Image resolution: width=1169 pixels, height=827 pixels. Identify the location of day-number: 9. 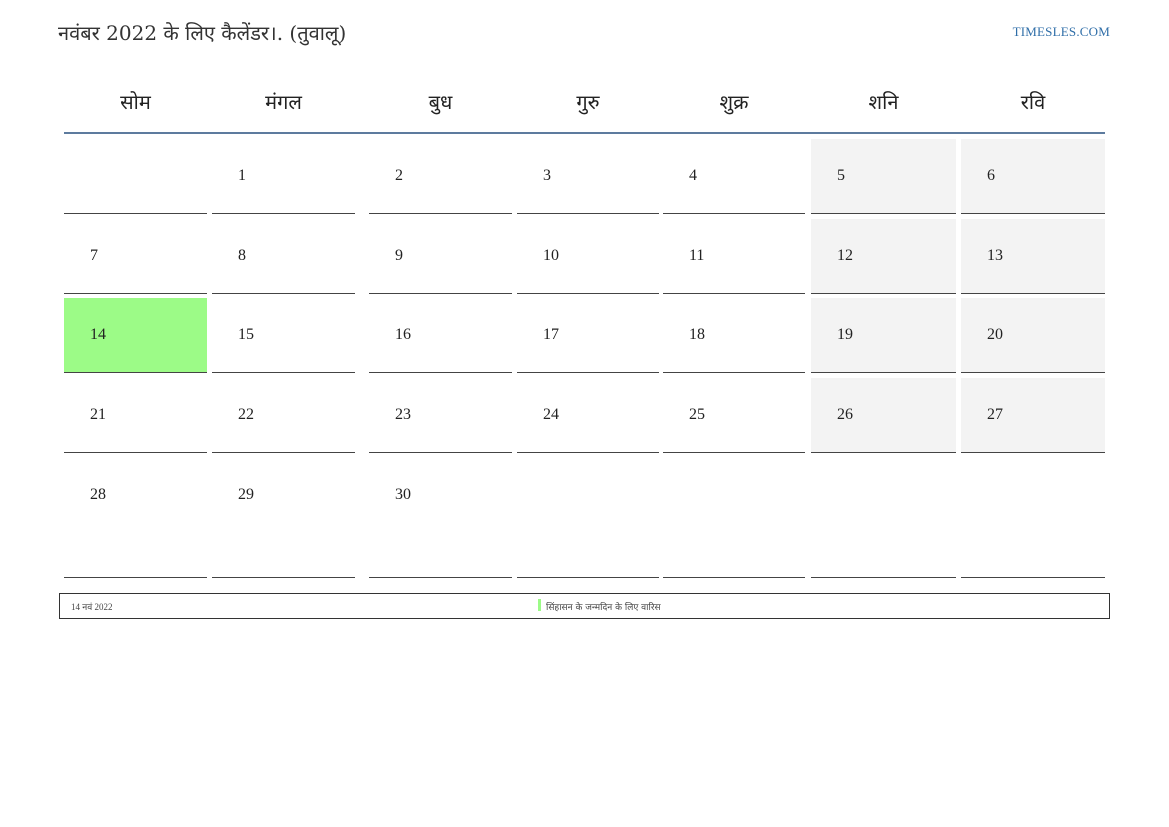
(399, 255).